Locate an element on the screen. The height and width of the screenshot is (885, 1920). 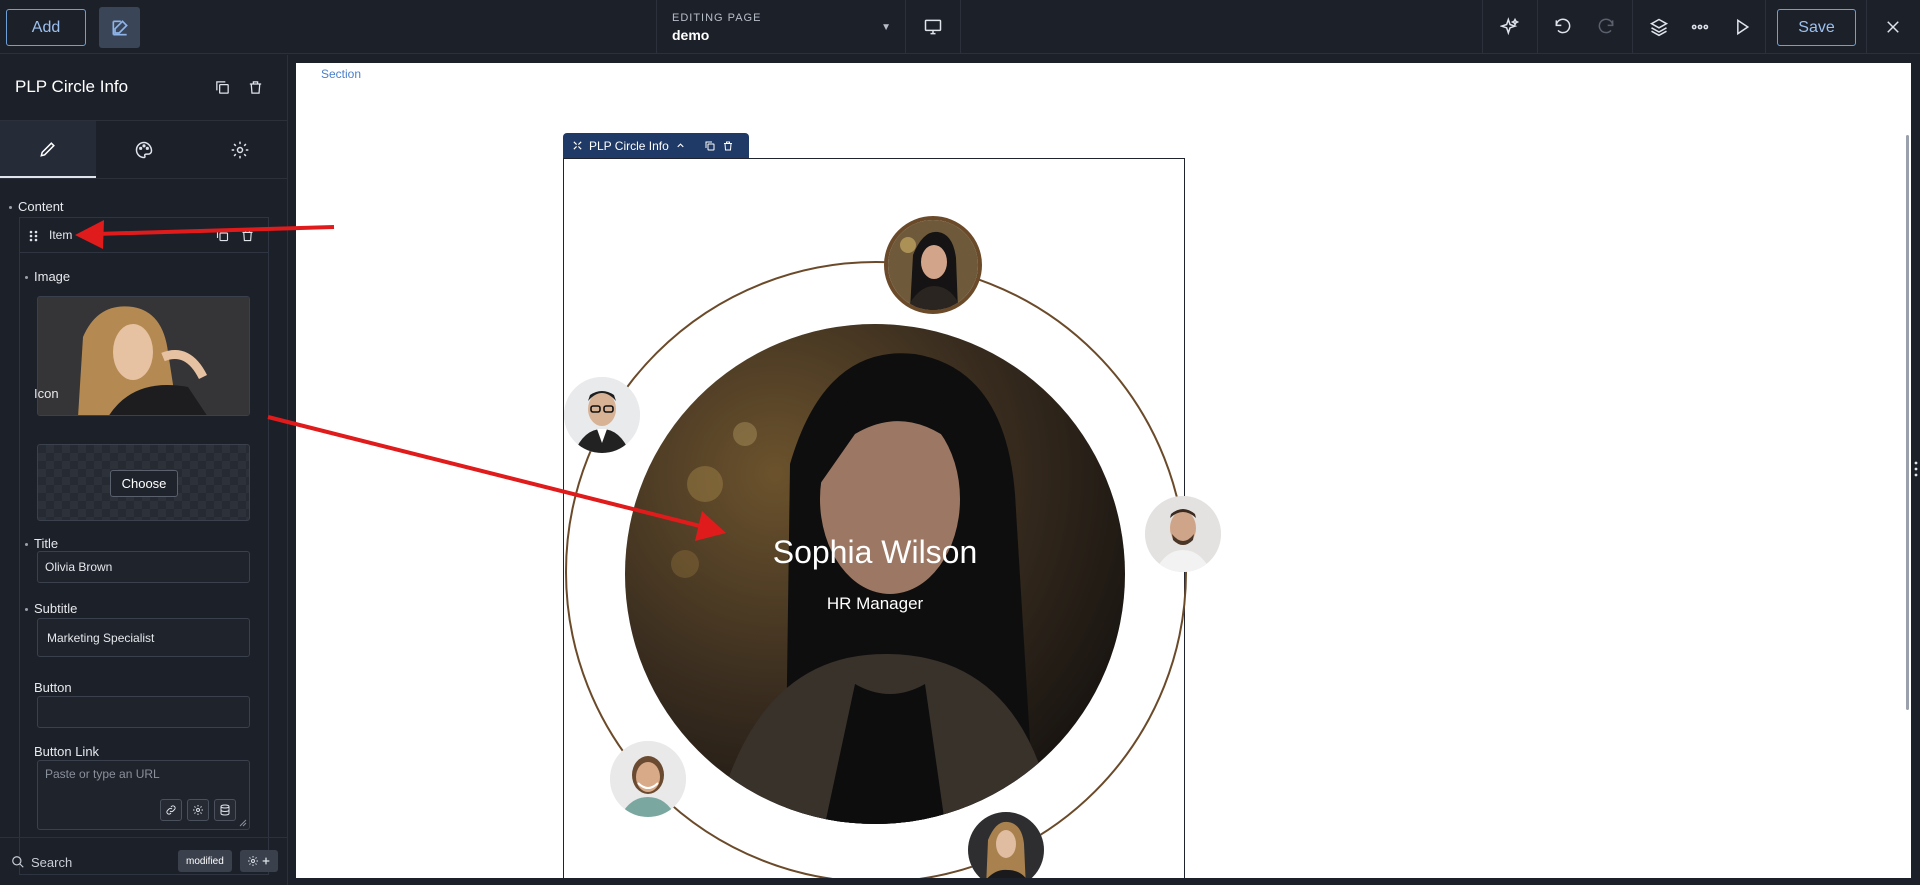
ai-sparkle-button is located at coordinates (1510, 27).